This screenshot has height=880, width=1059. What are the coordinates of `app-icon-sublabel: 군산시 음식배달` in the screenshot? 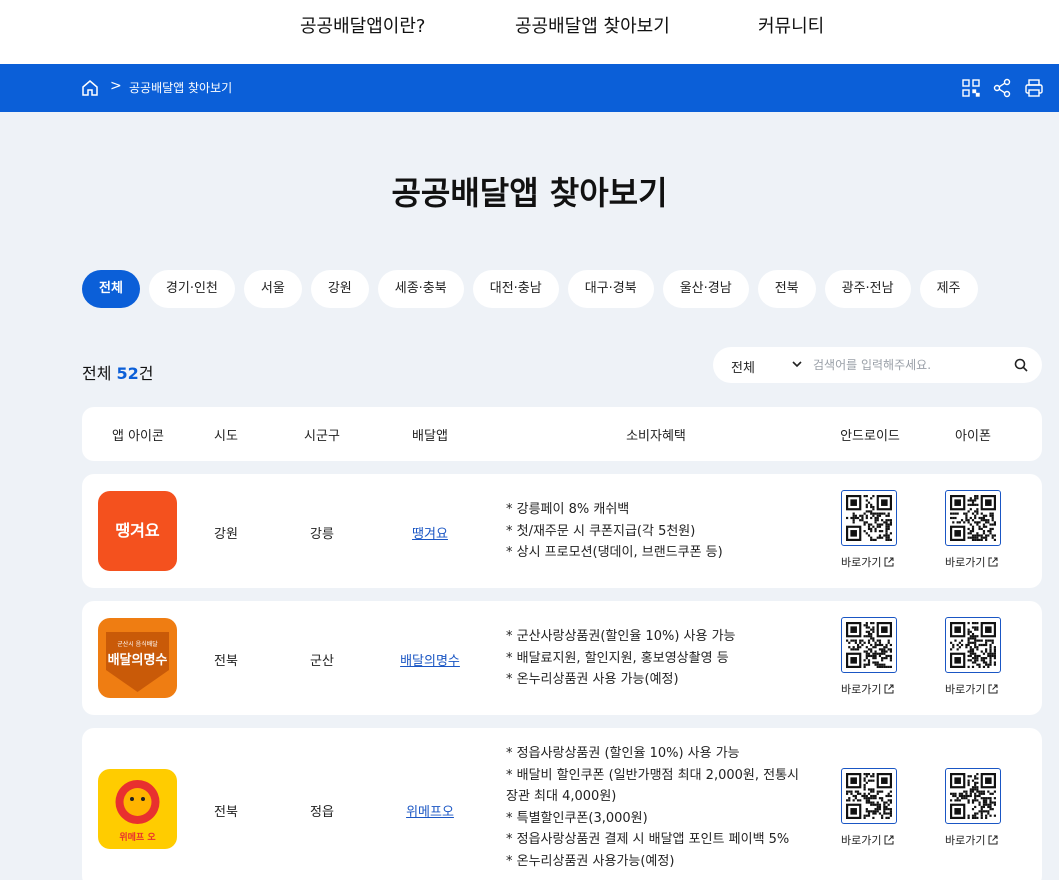 It's located at (137, 644).